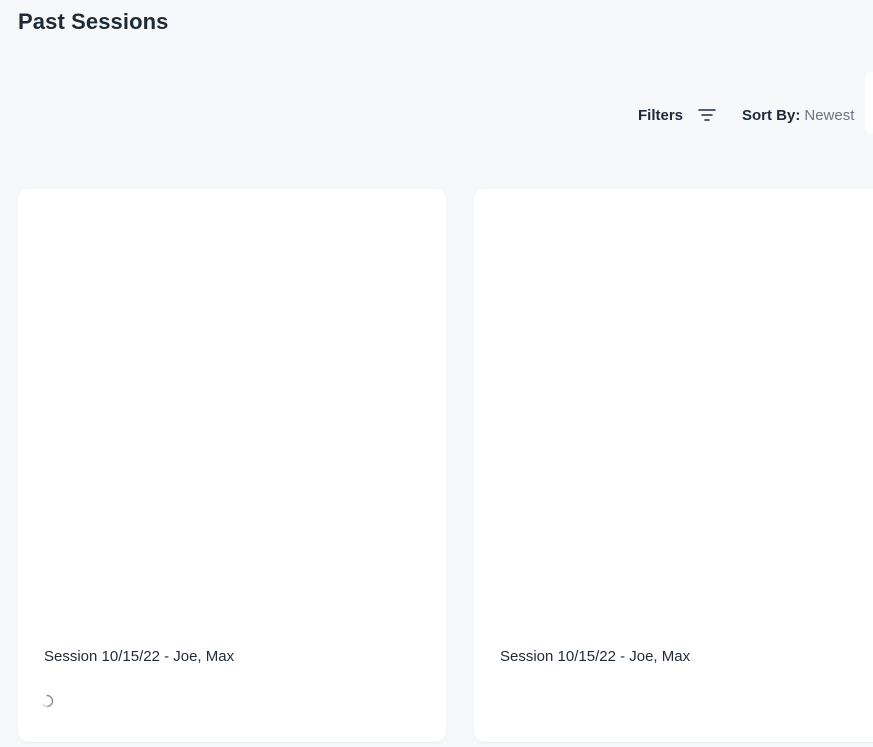  I want to click on toolbar: Filters Sort By: Newest, so click(746, 115).